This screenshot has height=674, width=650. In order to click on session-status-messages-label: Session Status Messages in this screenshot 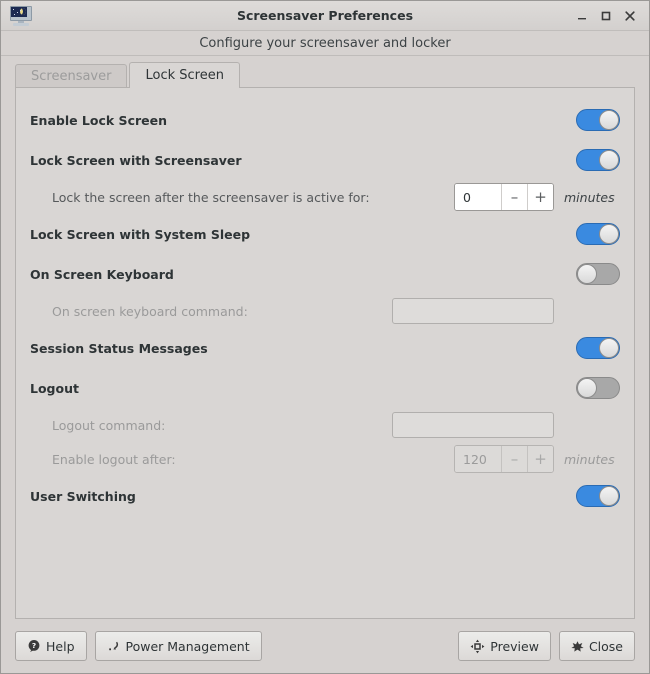, I will do `click(119, 348)`.